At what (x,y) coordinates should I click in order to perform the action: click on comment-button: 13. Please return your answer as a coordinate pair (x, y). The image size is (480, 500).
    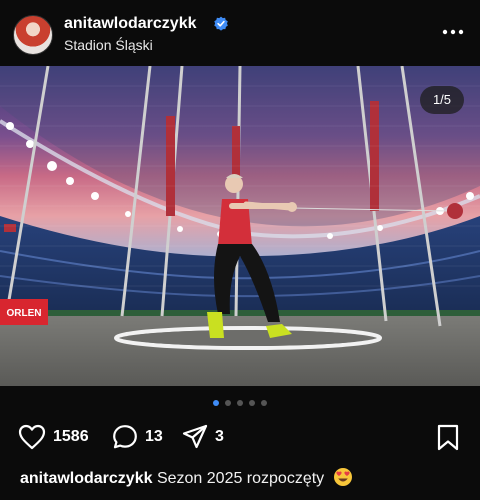
    Looking at the image, I should click on (137, 437).